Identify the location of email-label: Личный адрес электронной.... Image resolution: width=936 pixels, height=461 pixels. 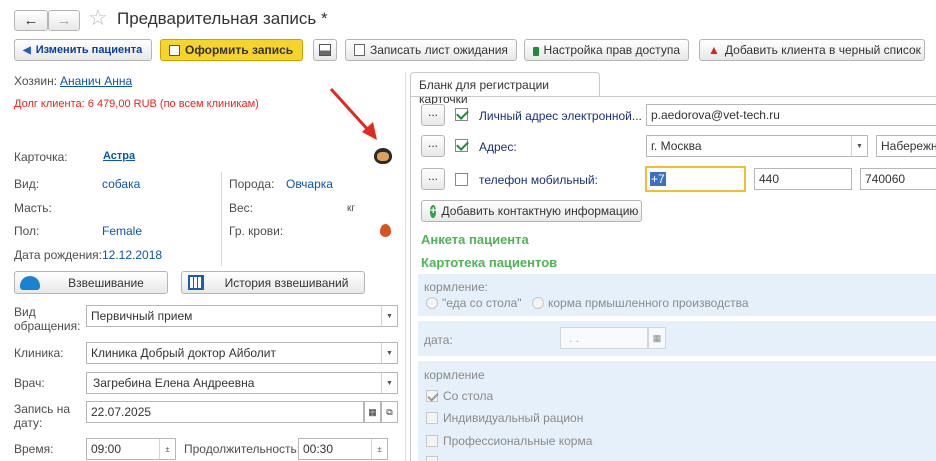
(560, 116).